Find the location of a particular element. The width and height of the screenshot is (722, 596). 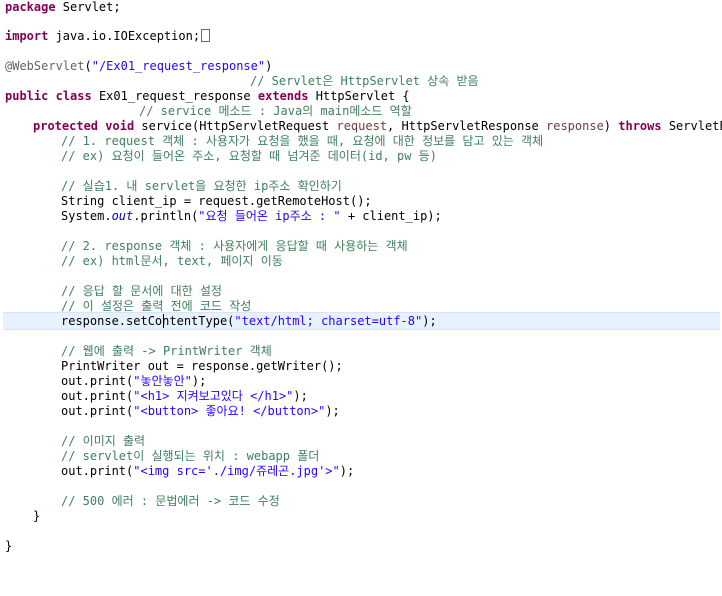

code-text: ServletExc is located at coordinates (695, 126).